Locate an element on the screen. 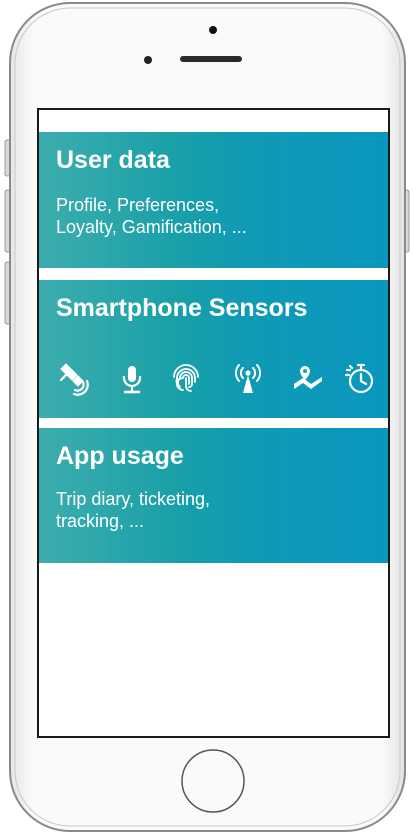 This screenshot has width=413, height=834. satellite-icon is located at coordinates (74, 379).